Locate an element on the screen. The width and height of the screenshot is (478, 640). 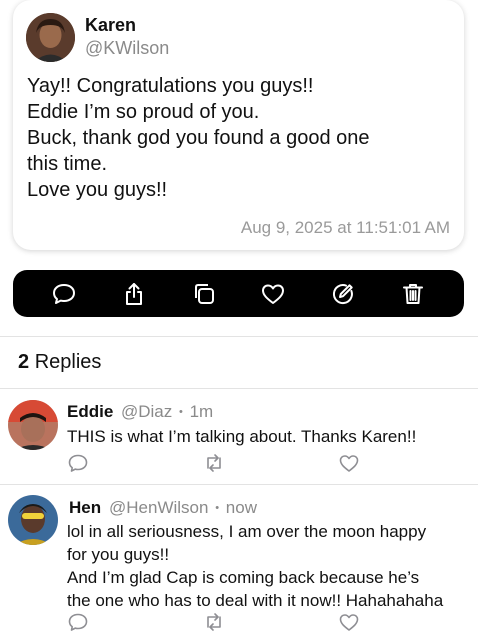
share-button is located at coordinates (134, 294).